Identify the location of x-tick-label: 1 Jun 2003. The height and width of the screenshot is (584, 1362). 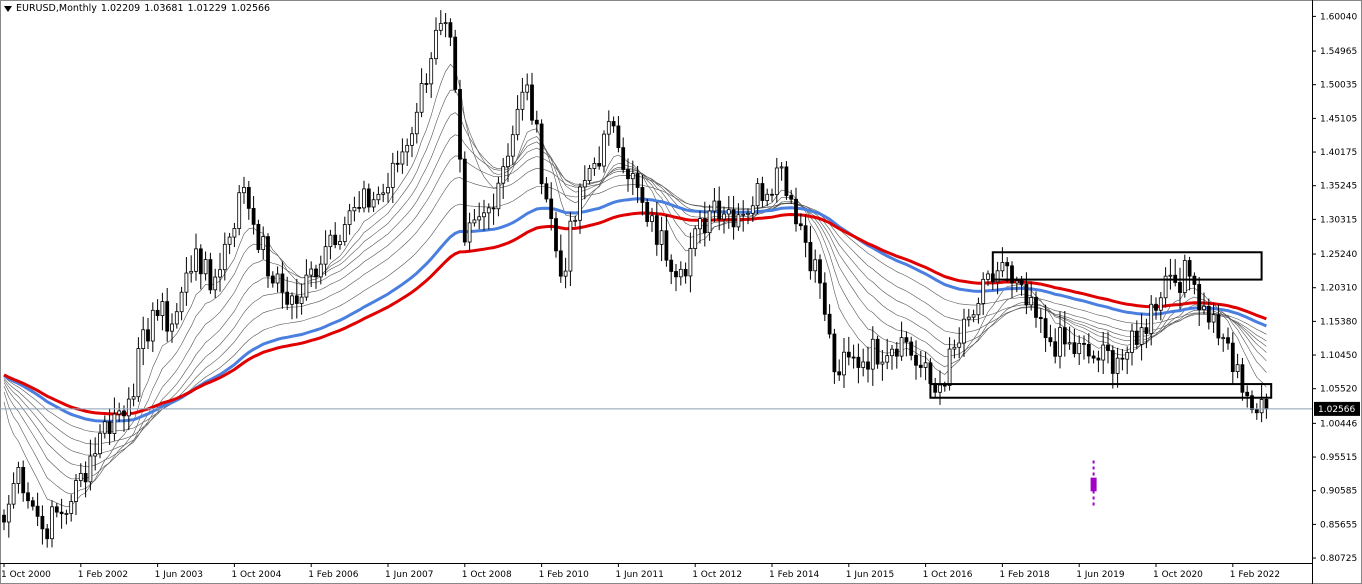
(179, 575).